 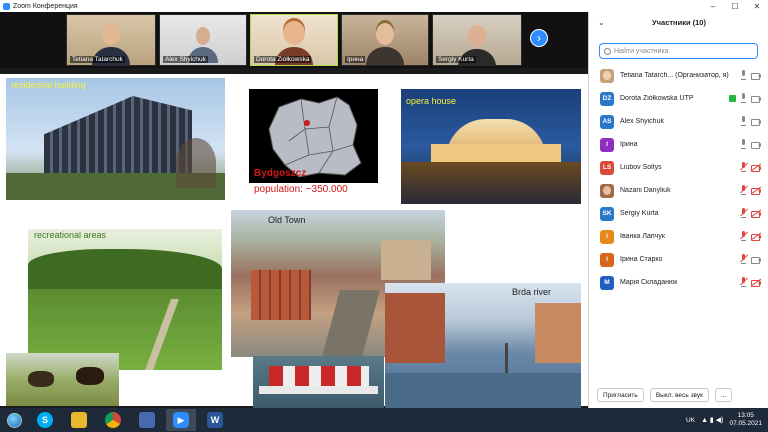 I want to click on search-input: Найти участника, so click(x=678, y=51).